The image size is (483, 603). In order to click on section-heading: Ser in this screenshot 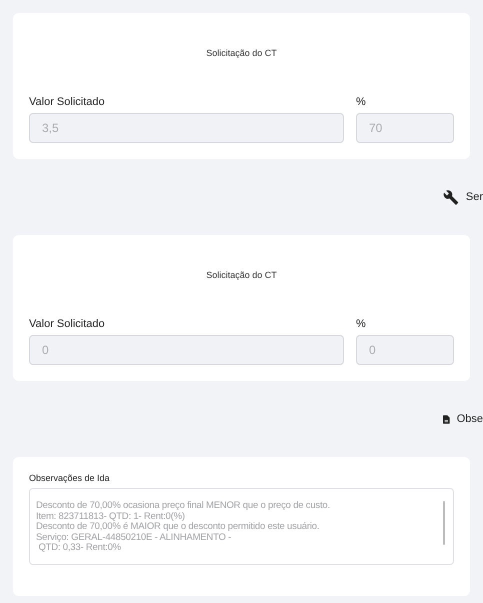, I will do `click(474, 197)`.